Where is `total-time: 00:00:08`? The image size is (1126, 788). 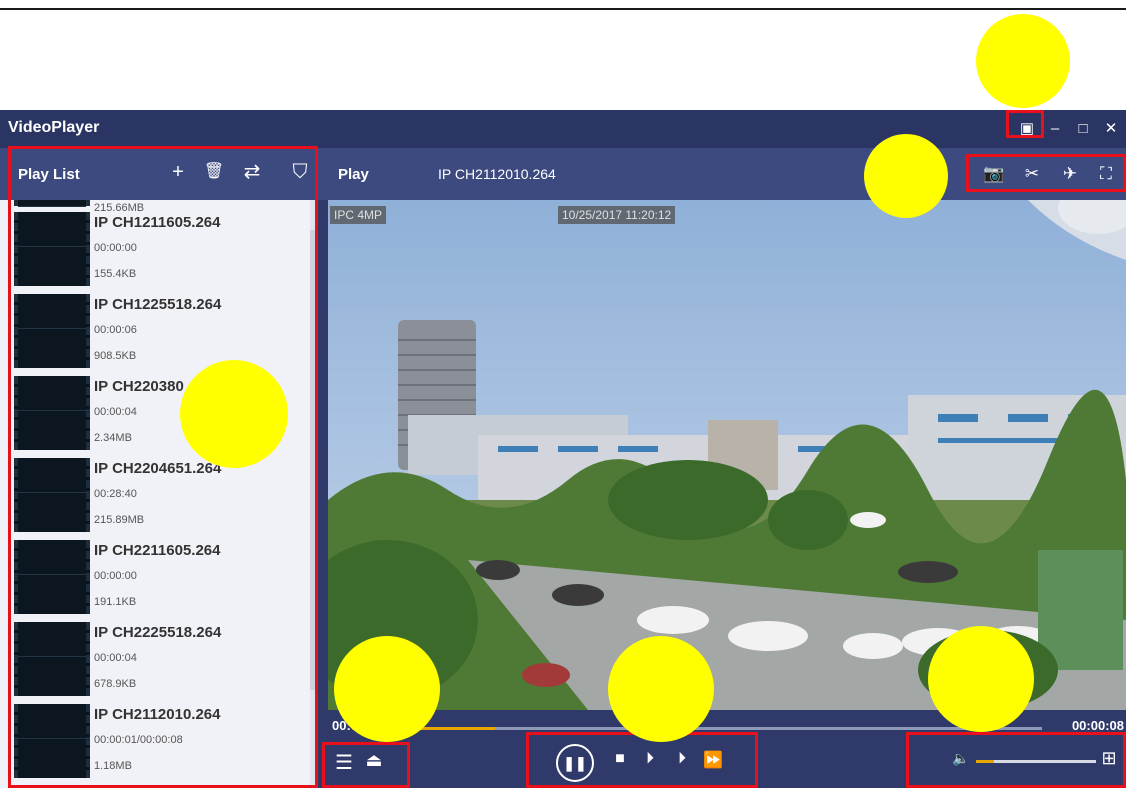 total-time: 00:00:08 is located at coordinates (1097, 725).